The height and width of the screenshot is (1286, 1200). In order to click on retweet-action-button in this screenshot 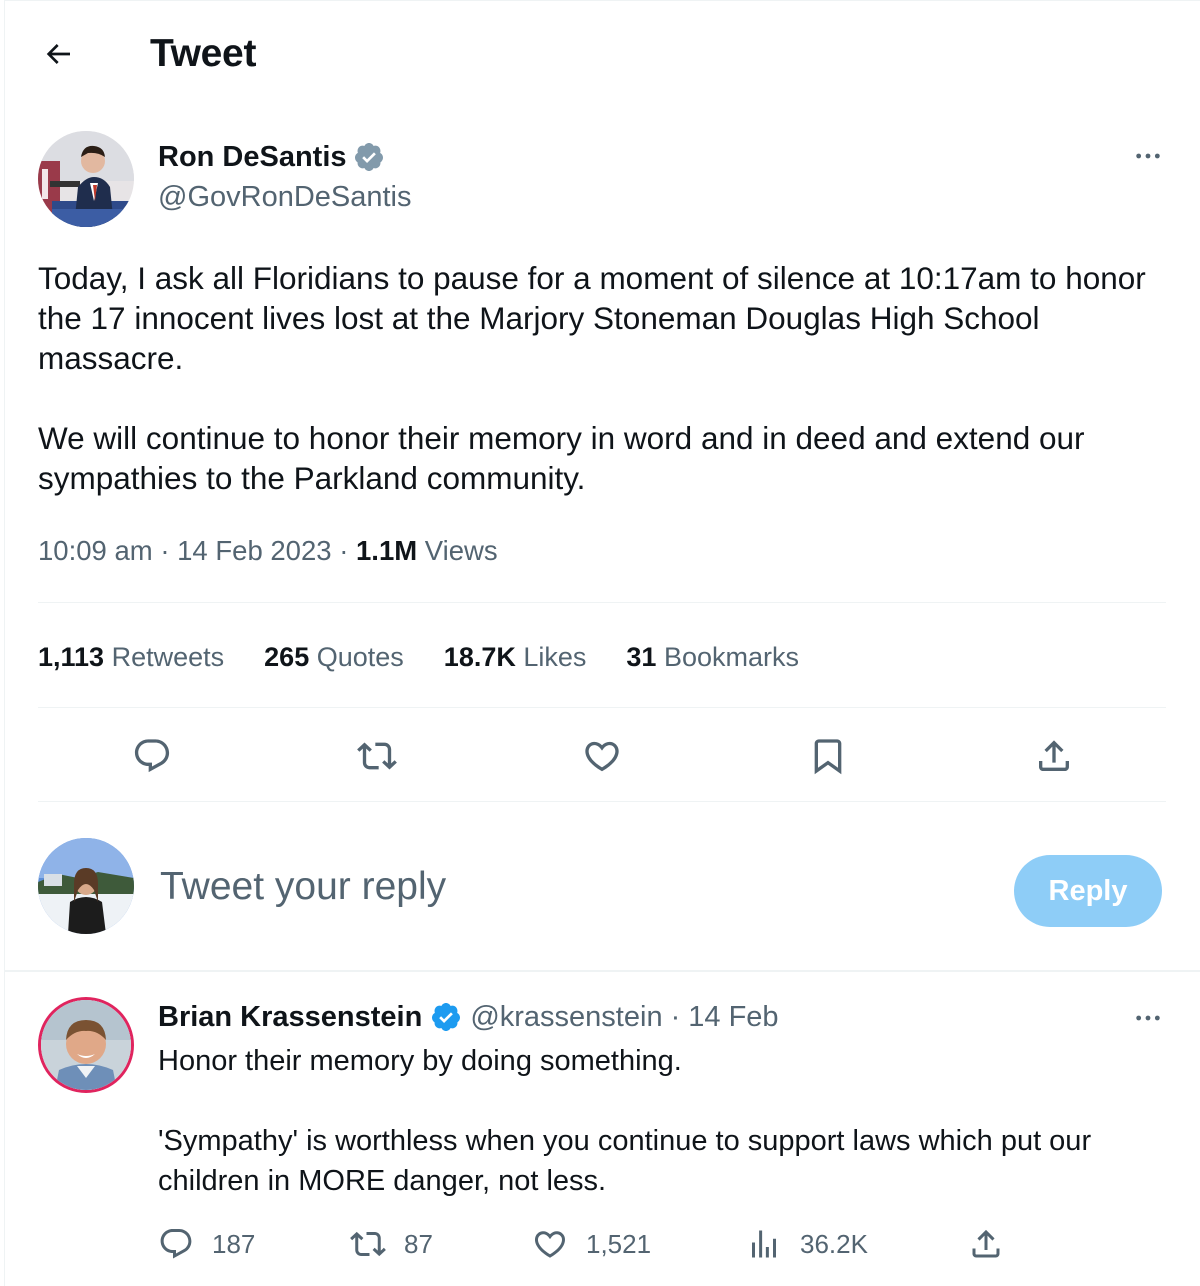, I will do `click(377, 756)`.